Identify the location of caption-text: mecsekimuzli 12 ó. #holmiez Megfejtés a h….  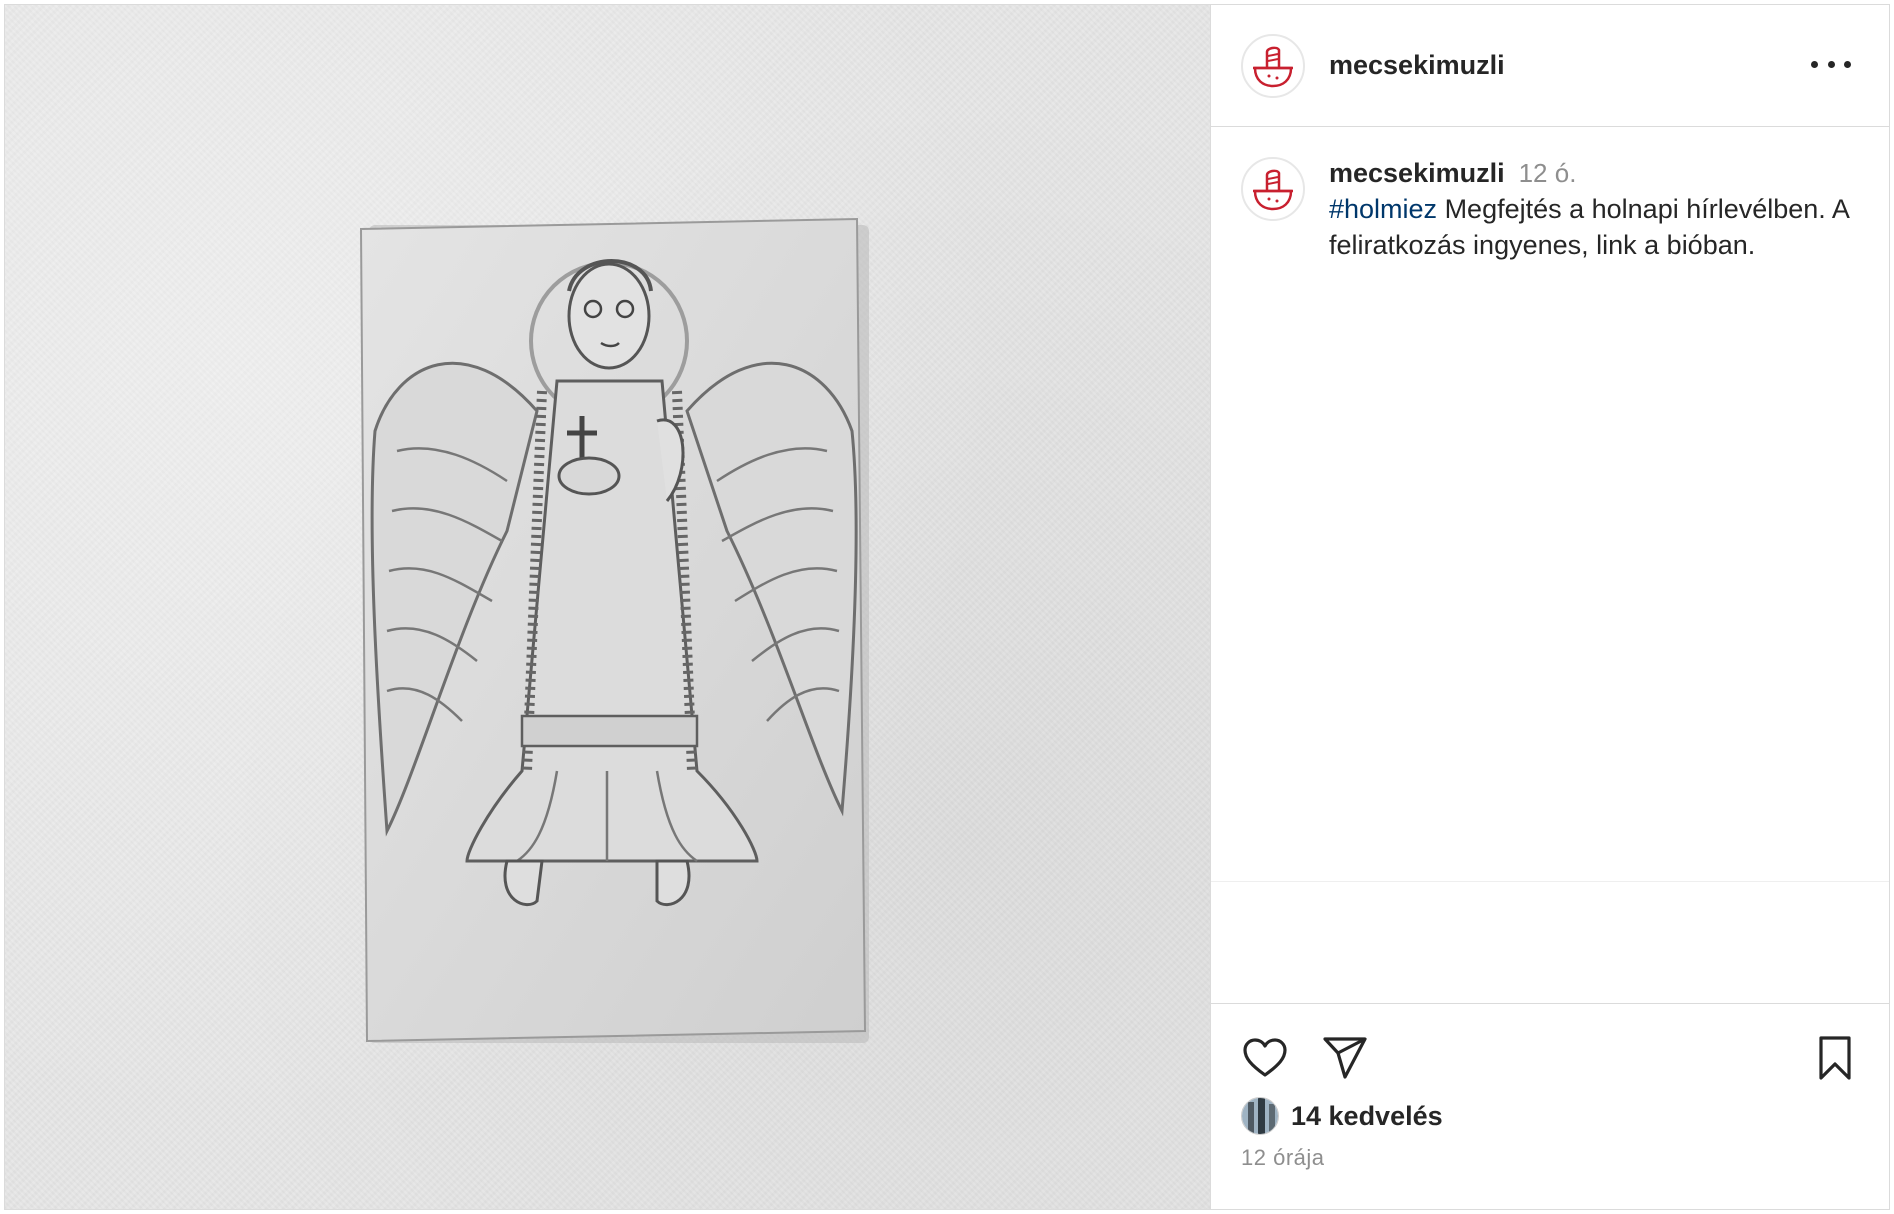
(1594, 209).